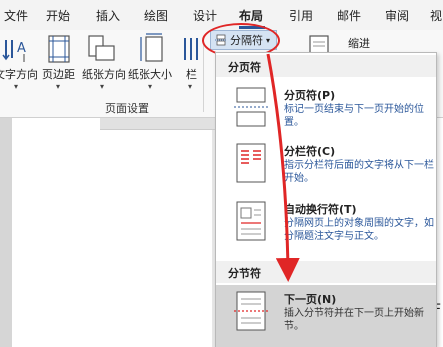 This screenshot has width=443, height=347. What do you see at coordinates (301, 15) in the screenshot?
I see `tab-references: 引用` at bounding box center [301, 15].